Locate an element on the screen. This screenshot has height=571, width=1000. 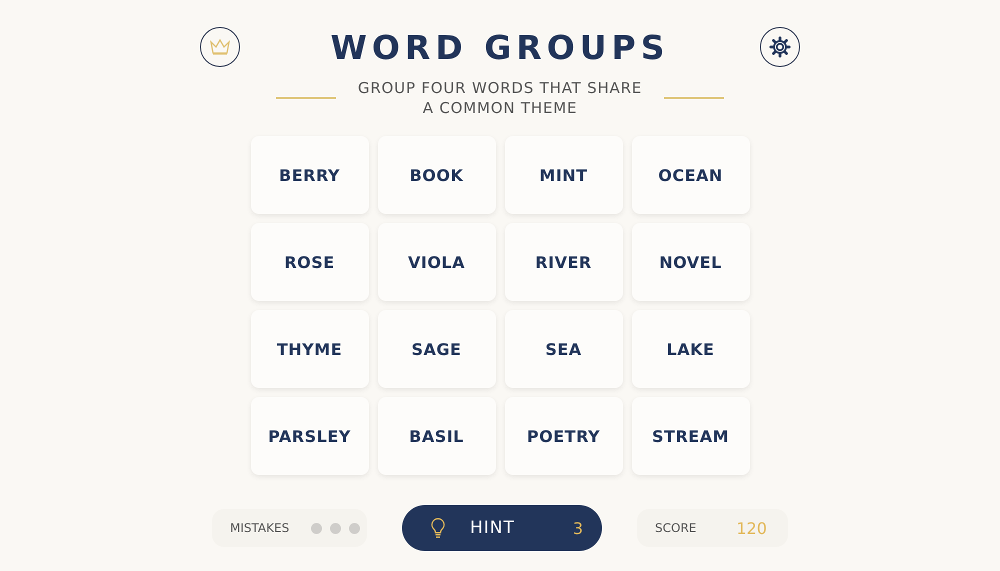
lightbulb-icon is located at coordinates (438, 528).